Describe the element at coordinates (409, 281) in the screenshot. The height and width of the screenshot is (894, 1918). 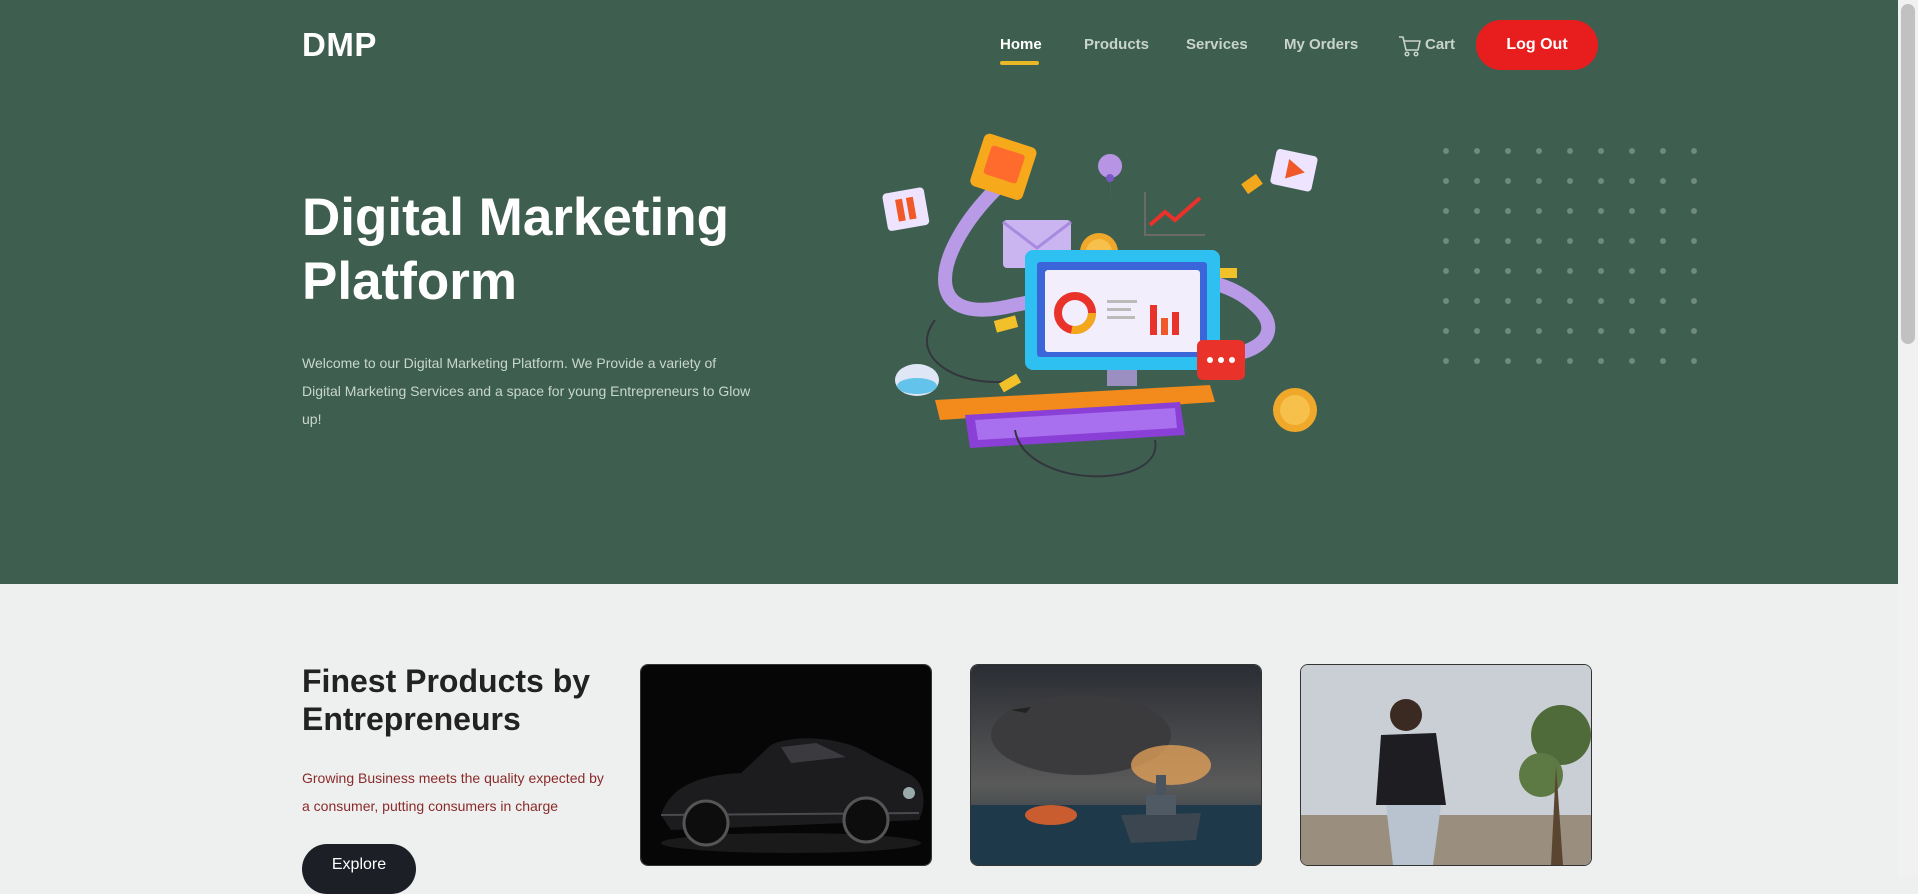
I see `hero-title-line2: Platform` at that location.